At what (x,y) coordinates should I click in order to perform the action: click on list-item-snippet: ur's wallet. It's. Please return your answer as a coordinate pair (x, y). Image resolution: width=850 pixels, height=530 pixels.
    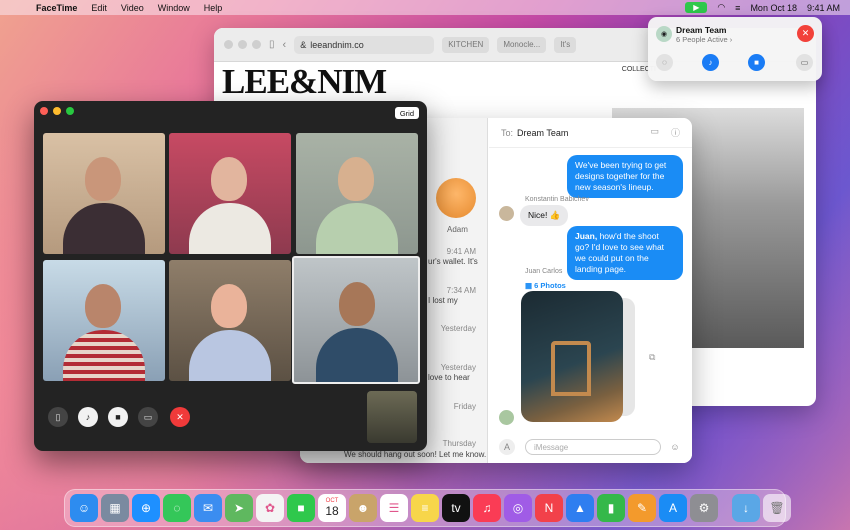
    Looking at the image, I should click on (453, 261).